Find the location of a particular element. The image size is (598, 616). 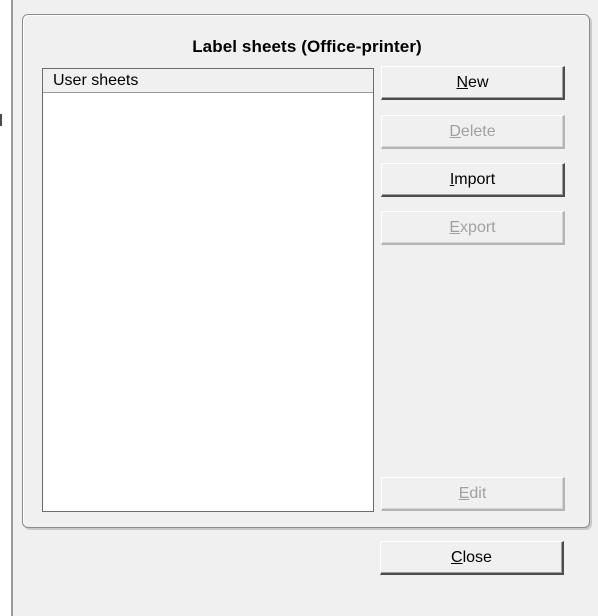

import-button-label: mport is located at coordinates (475, 179).